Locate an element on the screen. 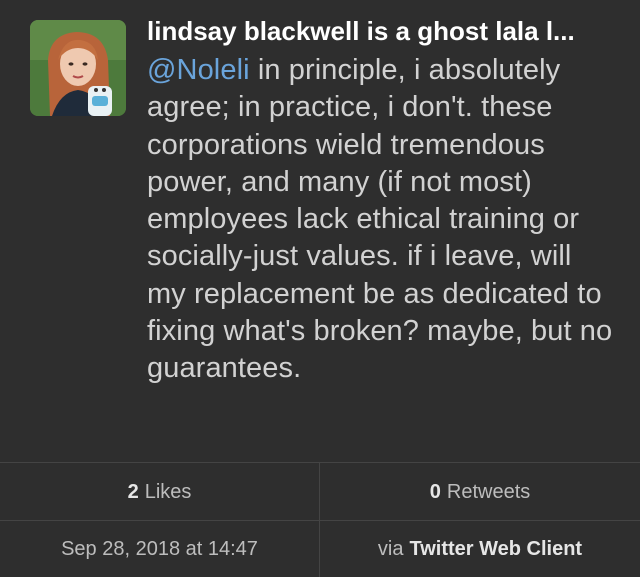 Image resolution: width=640 pixels, height=577 pixels. retweets-label: Retweets is located at coordinates (488, 491).